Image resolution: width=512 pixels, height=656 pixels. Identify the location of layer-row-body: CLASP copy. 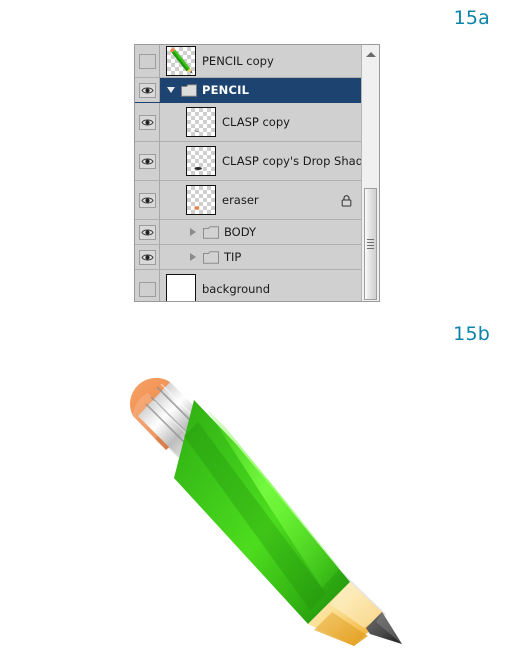
(260, 122).